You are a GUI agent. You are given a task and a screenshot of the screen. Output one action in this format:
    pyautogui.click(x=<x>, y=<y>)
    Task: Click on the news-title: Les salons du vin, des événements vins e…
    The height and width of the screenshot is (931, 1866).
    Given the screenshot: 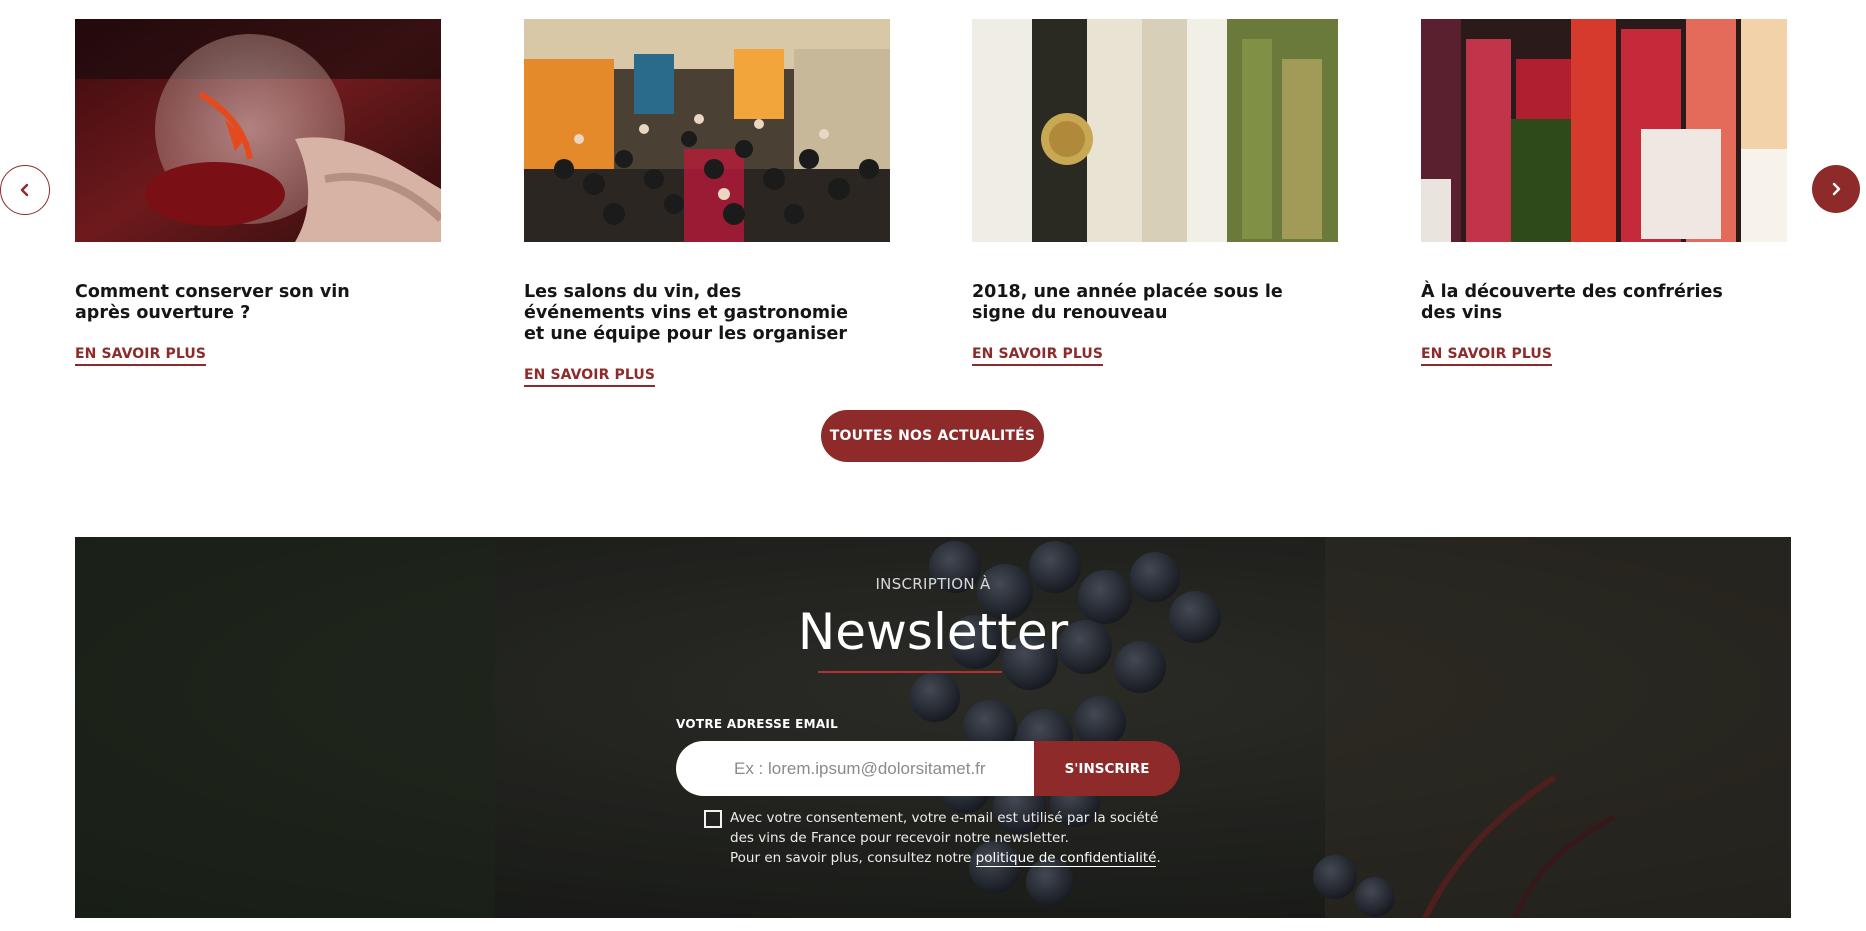 What is the action you would take?
    pyautogui.click(x=689, y=313)
    